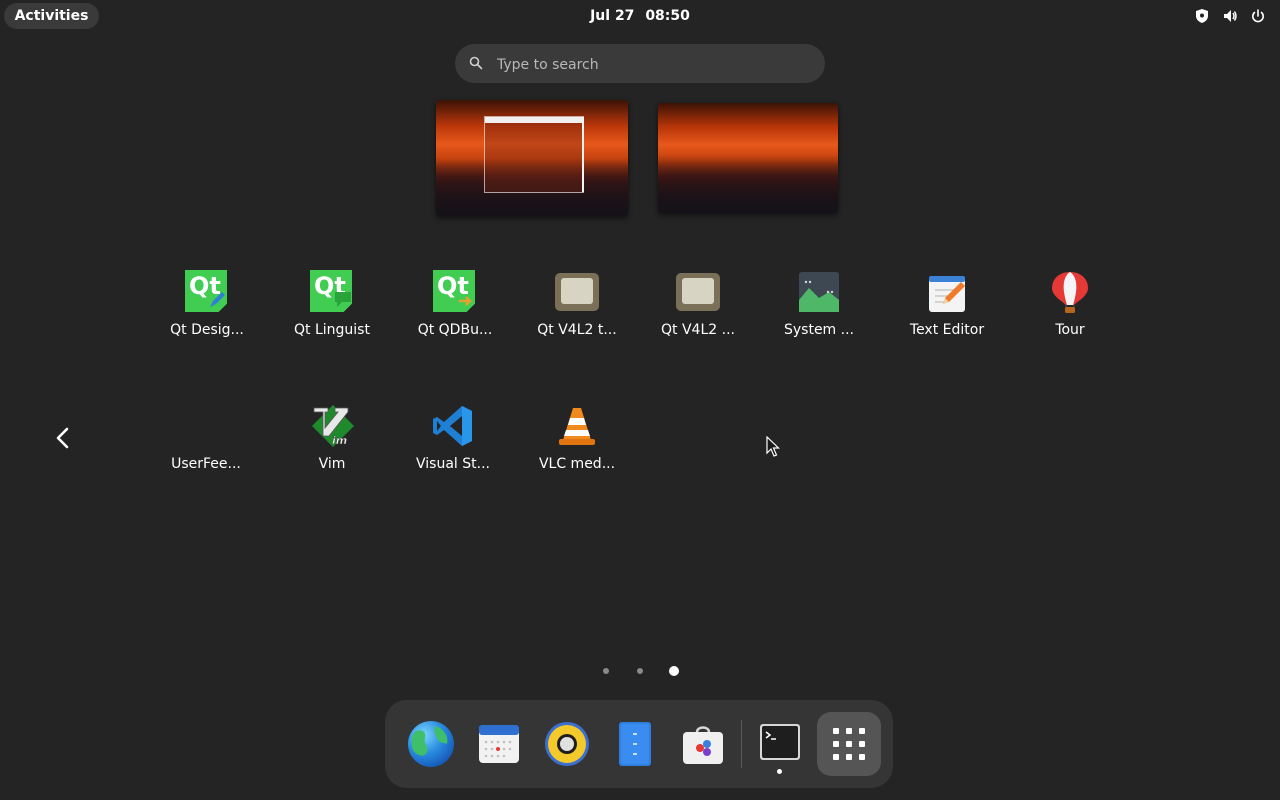 This screenshot has height=800, width=1280. What do you see at coordinates (332, 426) in the screenshot?
I see `vim-icon: im` at bounding box center [332, 426].